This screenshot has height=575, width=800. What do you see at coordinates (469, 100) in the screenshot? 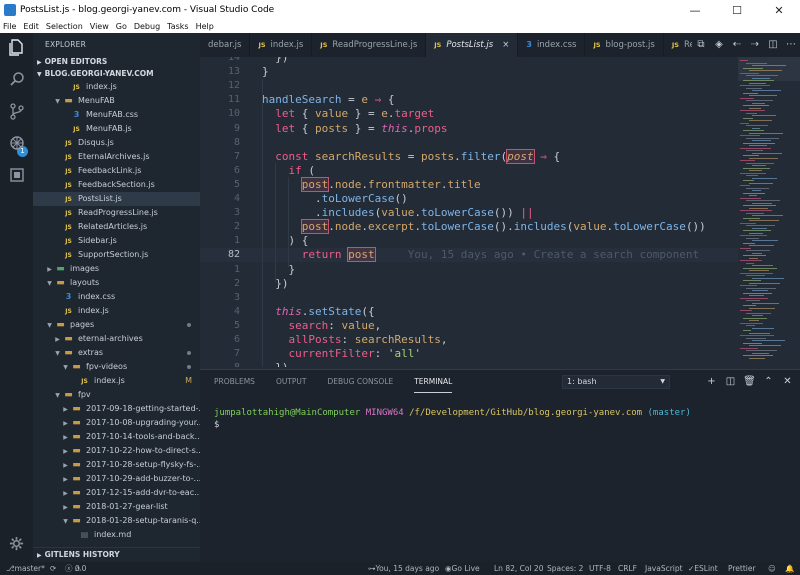
I see `code-line: 11 handleSearch = e ⇒ {` at bounding box center [469, 100].